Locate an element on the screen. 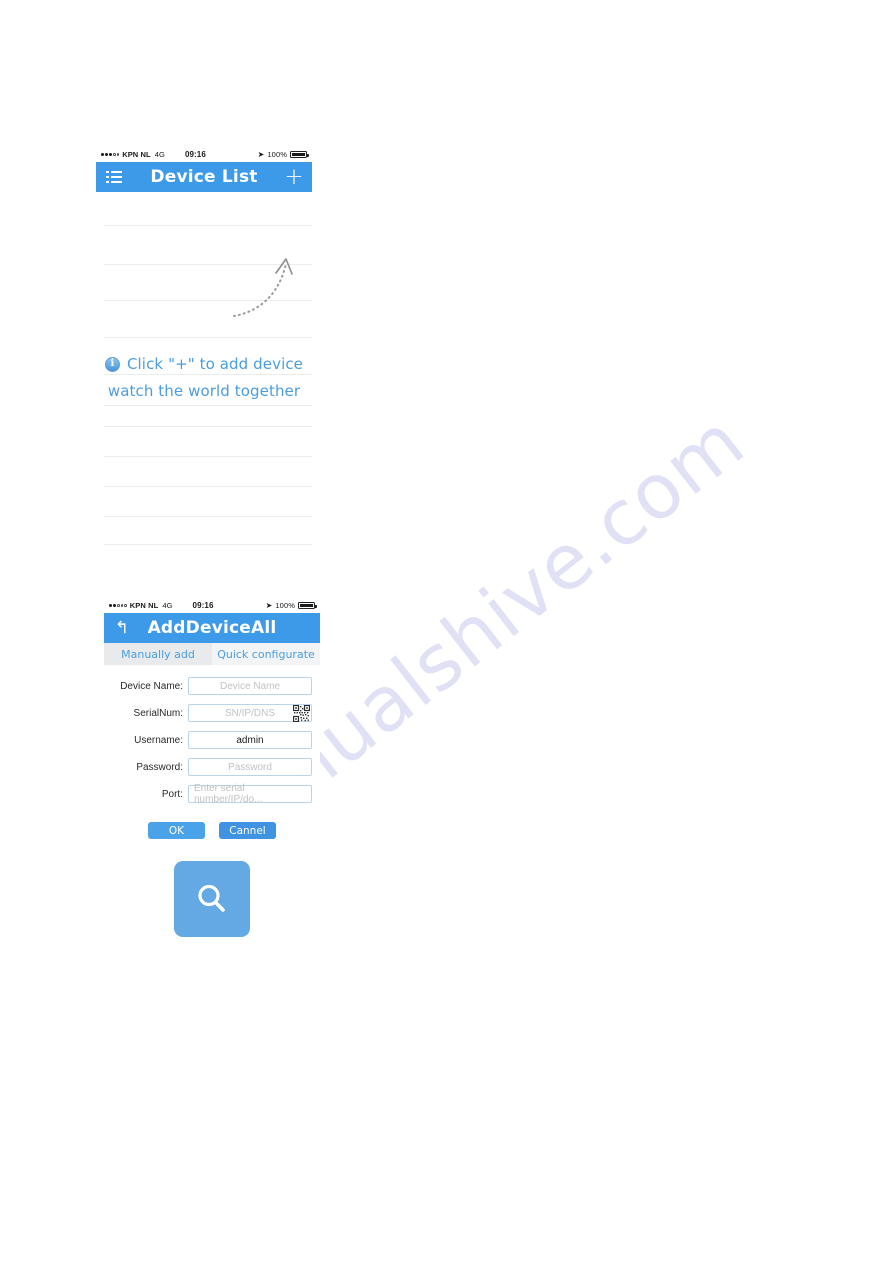 The width and height of the screenshot is (893, 1263). page-title: Device List is located at coordinates (204, 177).